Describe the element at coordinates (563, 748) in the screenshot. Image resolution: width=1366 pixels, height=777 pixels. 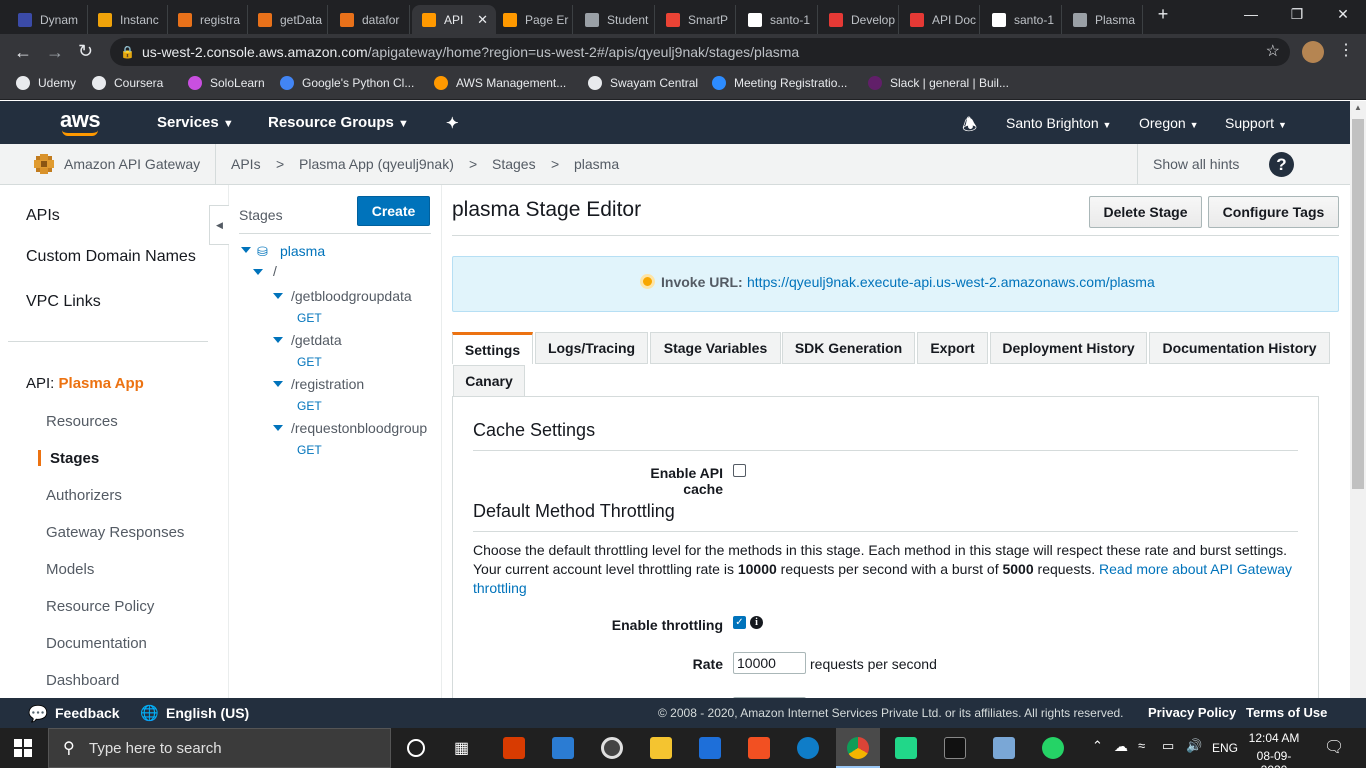
I see `photos-icon` at that location.